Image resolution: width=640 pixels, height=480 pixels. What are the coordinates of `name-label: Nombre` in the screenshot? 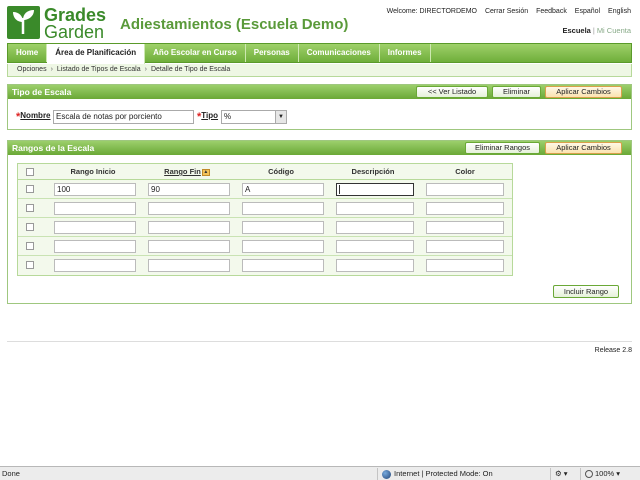 It's located at (35, 115).